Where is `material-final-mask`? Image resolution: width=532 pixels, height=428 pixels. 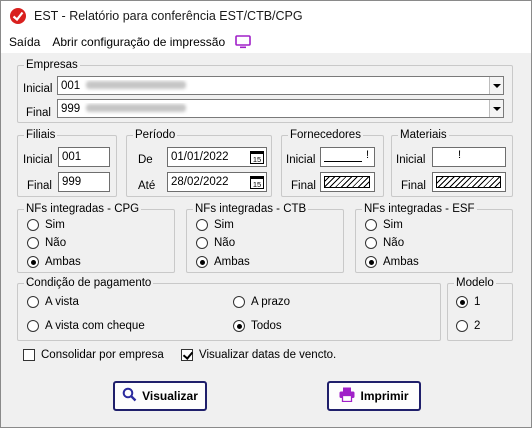
material-final-mask is located at coordinates (468, 182).